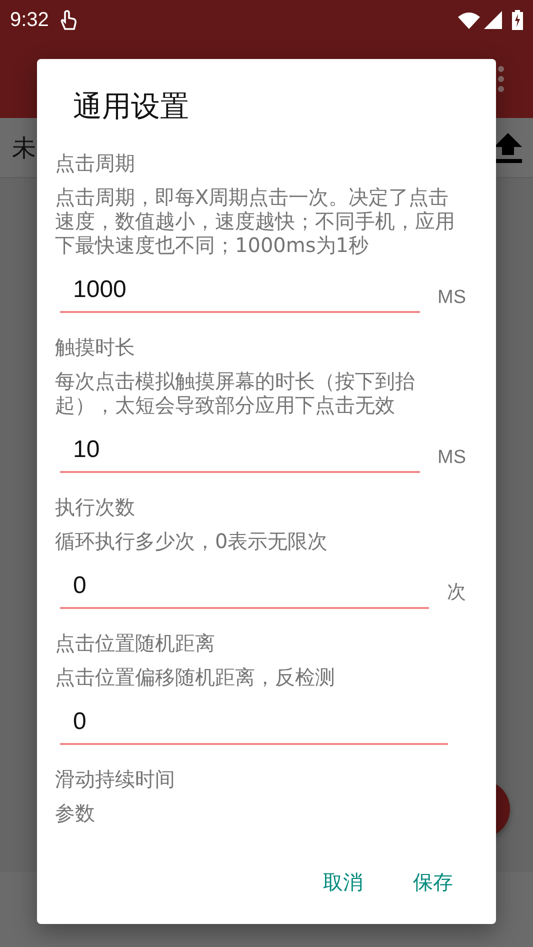 The height and width of the screenshot is (947, 533). I want to click on input-field: 10, so click(240, 453).